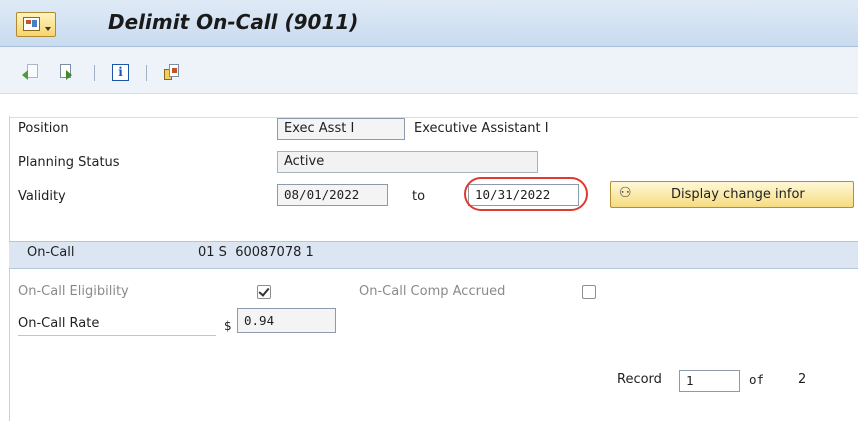 The image size is (858, 422). Describe the element at coordinates (523, 195) in the screenshot. I see `valid-to-field: 10/31/2022` at that location.